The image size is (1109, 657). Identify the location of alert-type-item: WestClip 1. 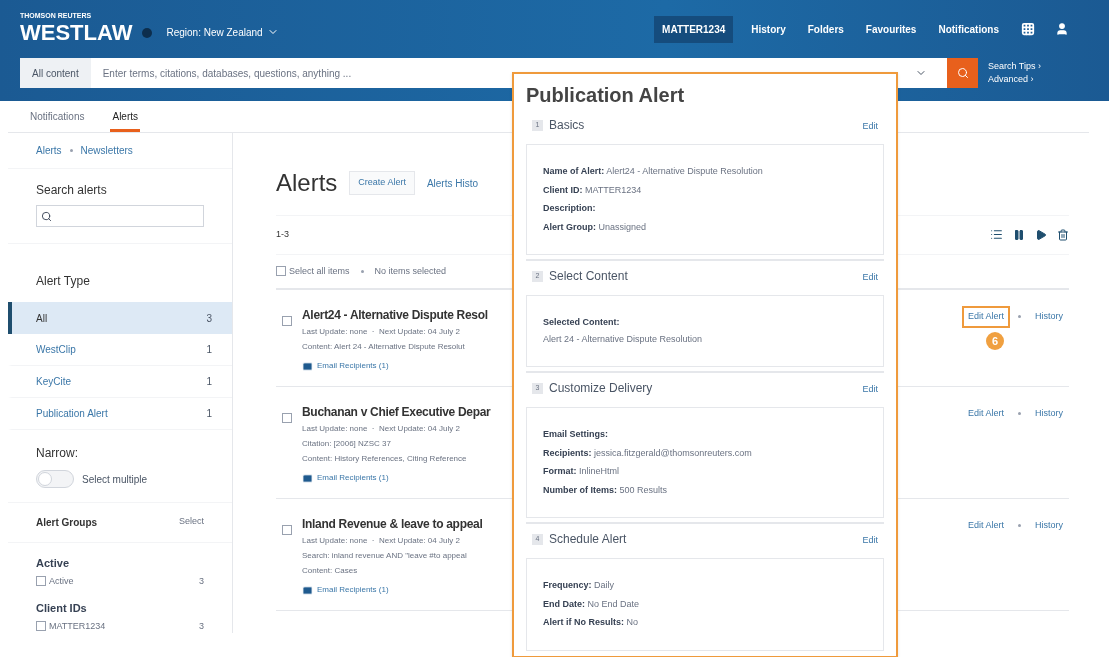
(120, 350).